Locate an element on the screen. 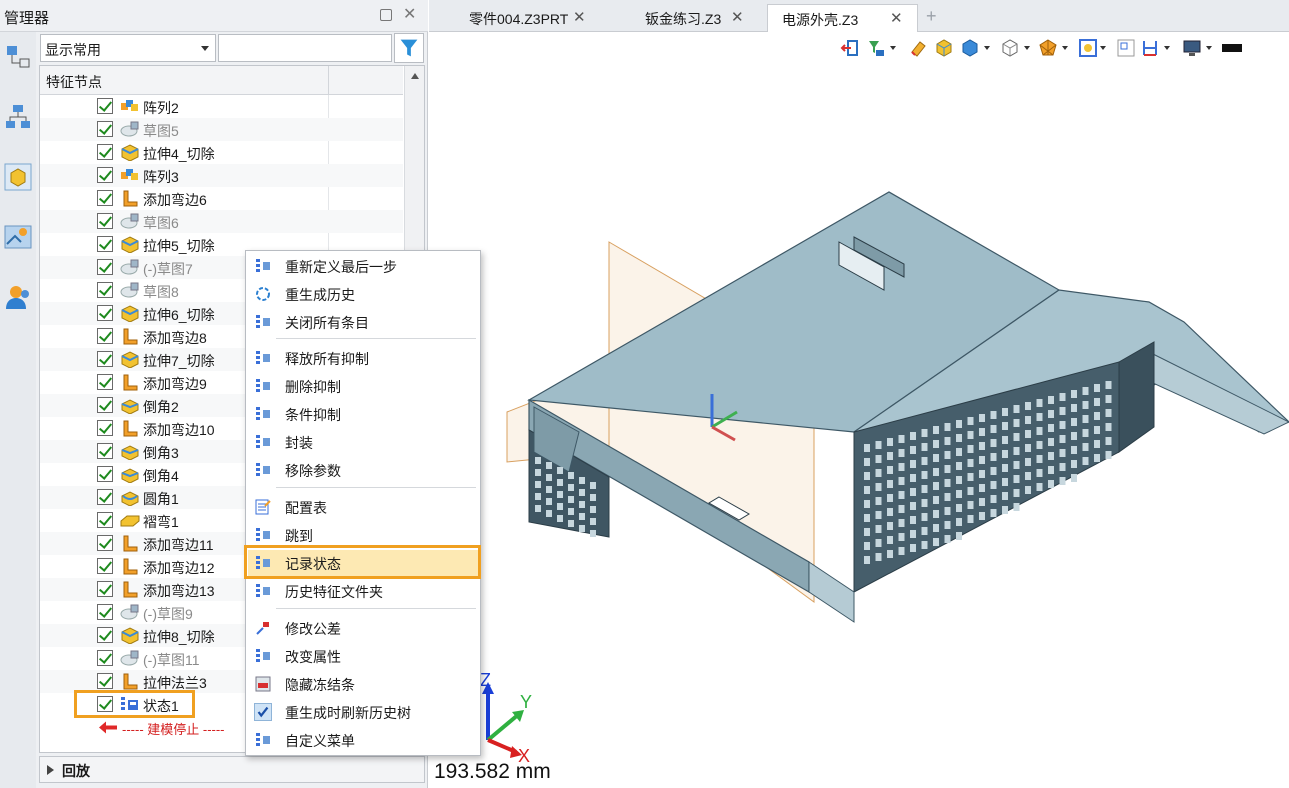 The width and height of the screenshot is (1289, 788). extrude-cut-icon is located at coordinates (130, 636).